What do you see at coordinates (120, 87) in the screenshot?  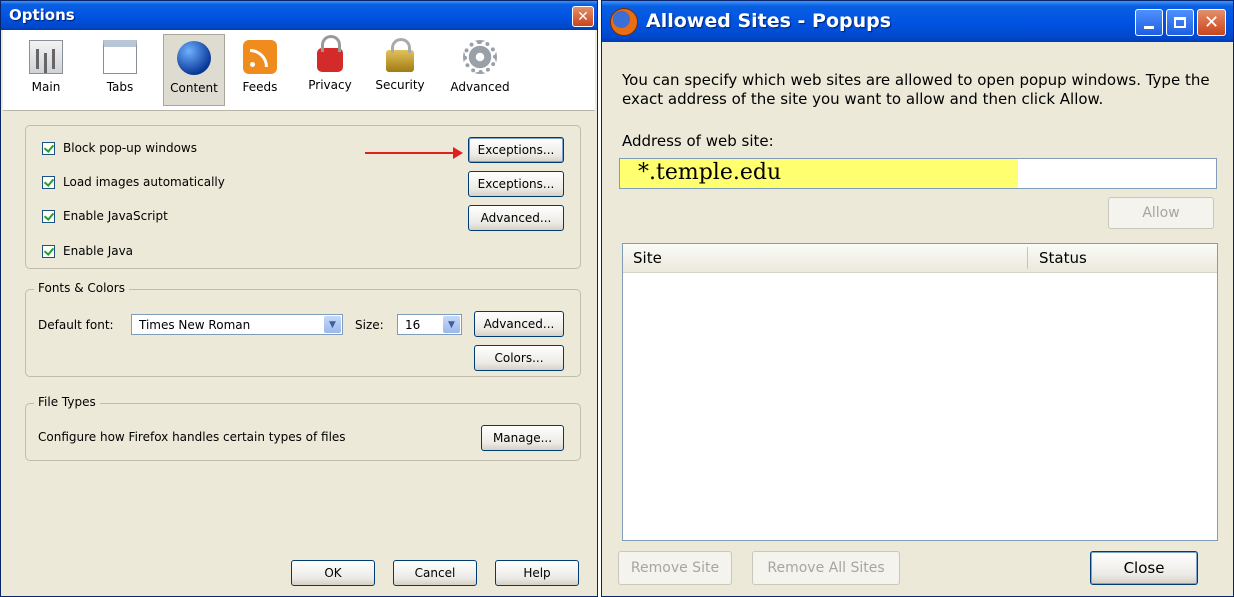 I see `tab-tabs-label: Tabs` at bounding box center [120, 87].